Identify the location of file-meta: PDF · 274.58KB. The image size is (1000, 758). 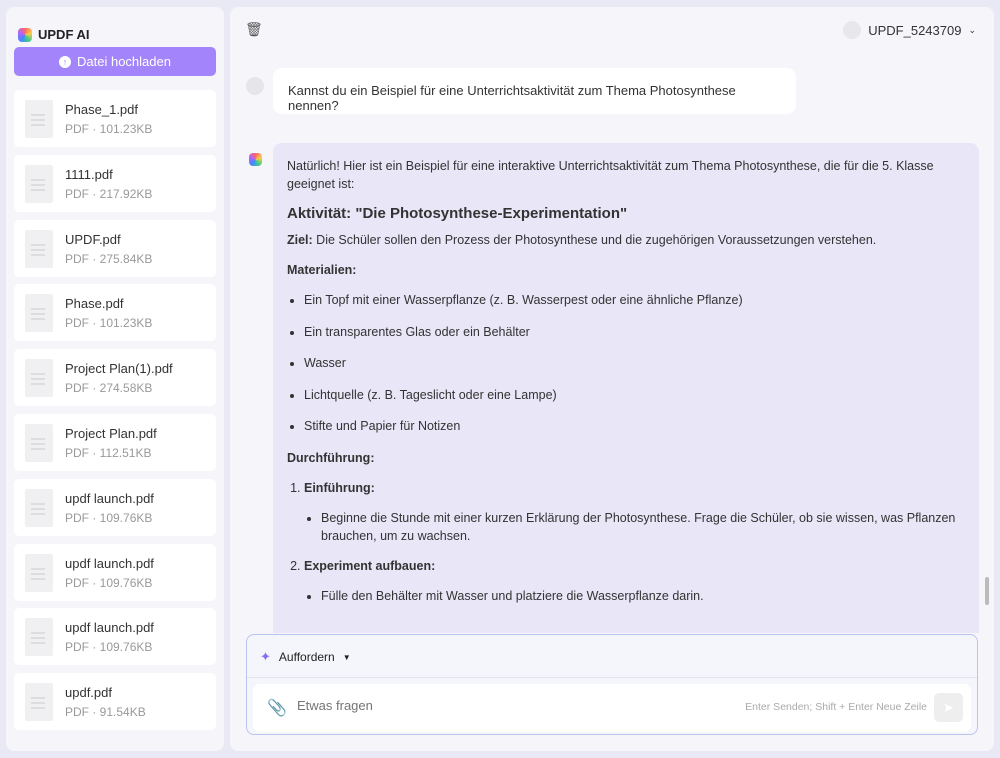
(109, 388).